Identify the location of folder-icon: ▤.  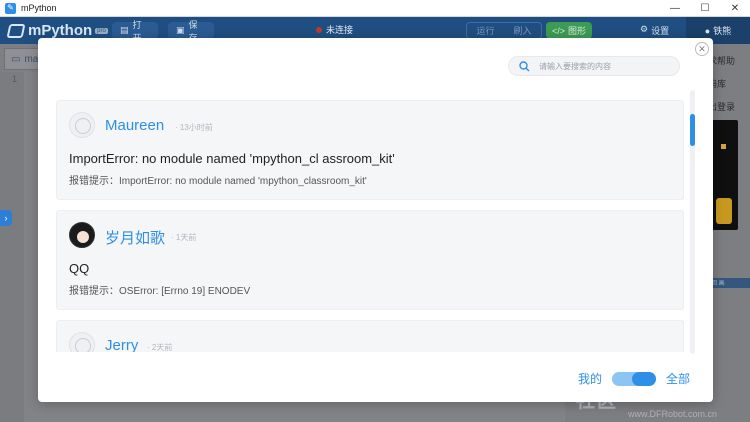
(124, 30).